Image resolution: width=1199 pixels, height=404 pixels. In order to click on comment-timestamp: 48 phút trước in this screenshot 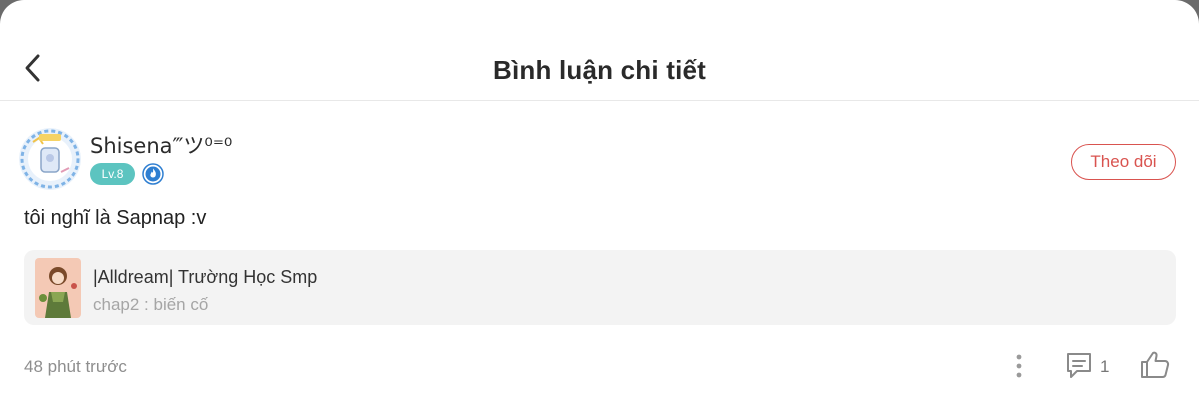, I will do `click(75, 366)`.